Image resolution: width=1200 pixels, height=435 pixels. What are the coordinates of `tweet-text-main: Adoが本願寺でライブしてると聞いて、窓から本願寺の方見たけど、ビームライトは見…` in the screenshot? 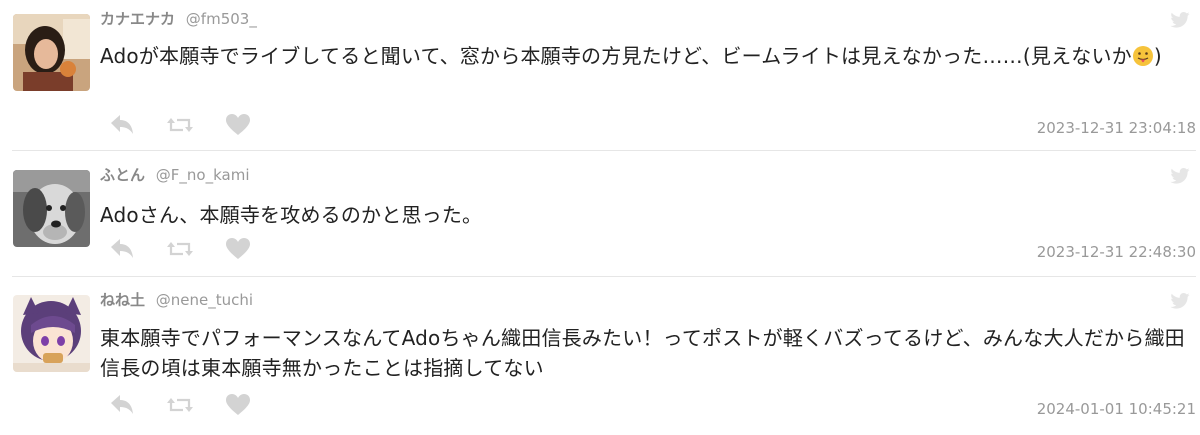 It's located at (616, 56).